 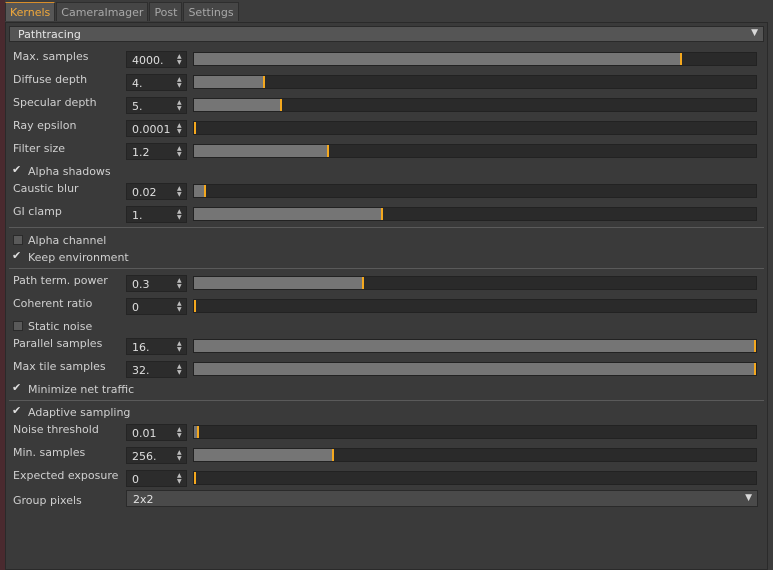 What do you see at coordinates (156, 151) in the screenshot?
I see `filter-size-input: 1.2 ▲ ▼` at bounding box center [156, 151].